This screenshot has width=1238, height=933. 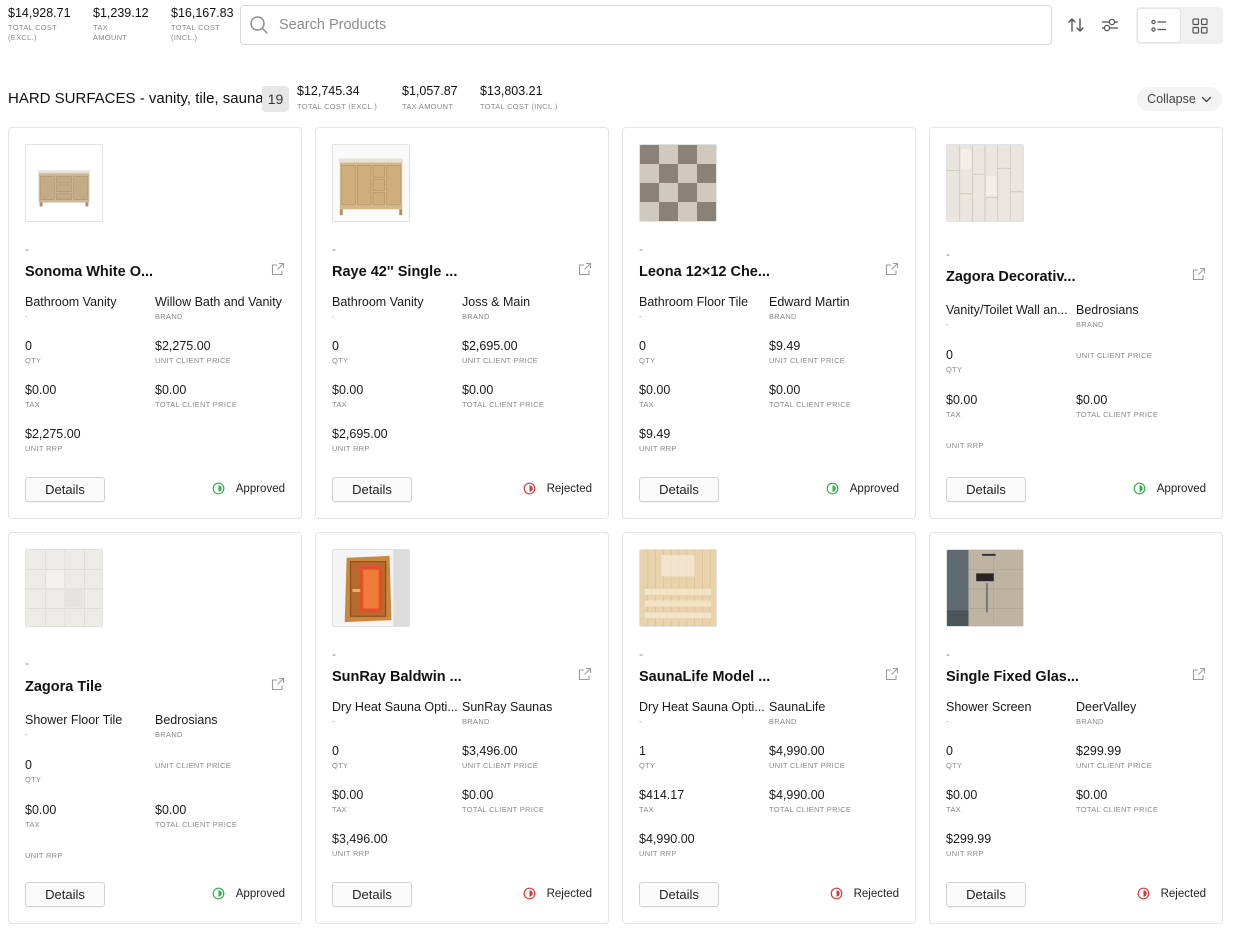 I want to click on group-tax-amount: $1,057.87 TAX AMOUNT, so click(x=430, y=97).